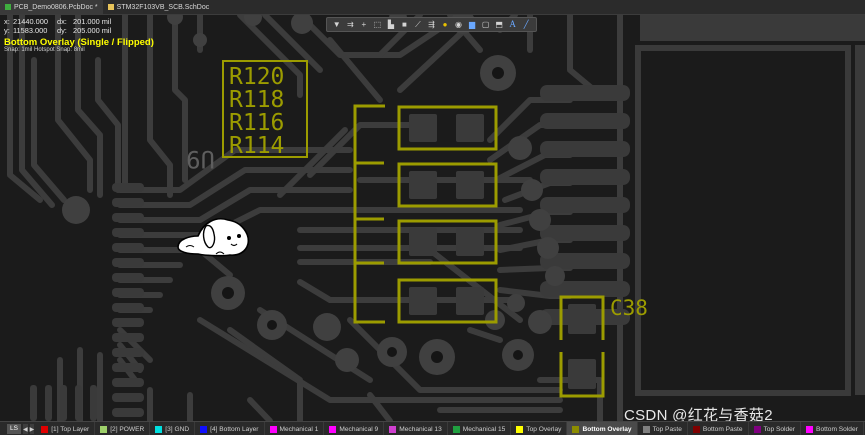 The image size is (865, 435). What do you see at coordinates (752, 28) in the screenshot?
I see `copper-pour` at bounding box center [752, 28].